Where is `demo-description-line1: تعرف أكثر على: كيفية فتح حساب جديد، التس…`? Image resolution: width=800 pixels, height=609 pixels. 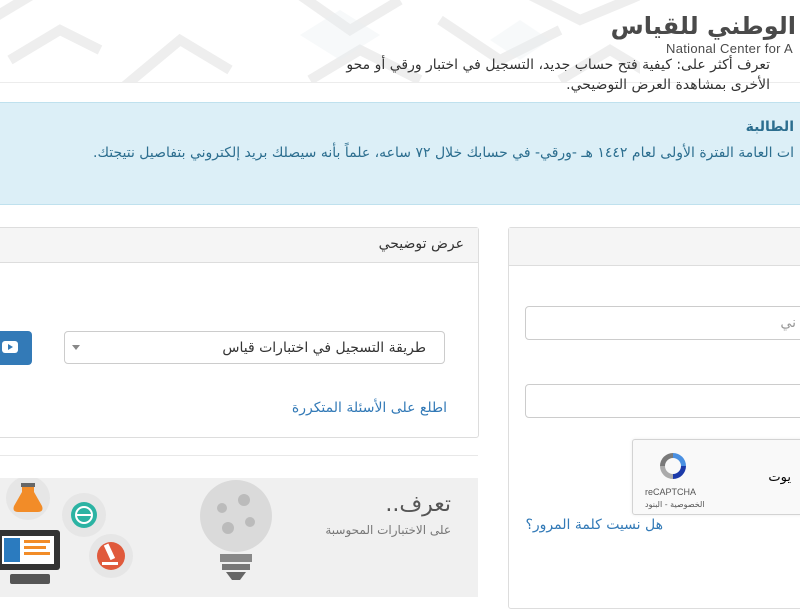
demo-description-line1: تعرف أكثر على: كيفية فتح حساب جديد، التس… is located at coordinates (558, 65).